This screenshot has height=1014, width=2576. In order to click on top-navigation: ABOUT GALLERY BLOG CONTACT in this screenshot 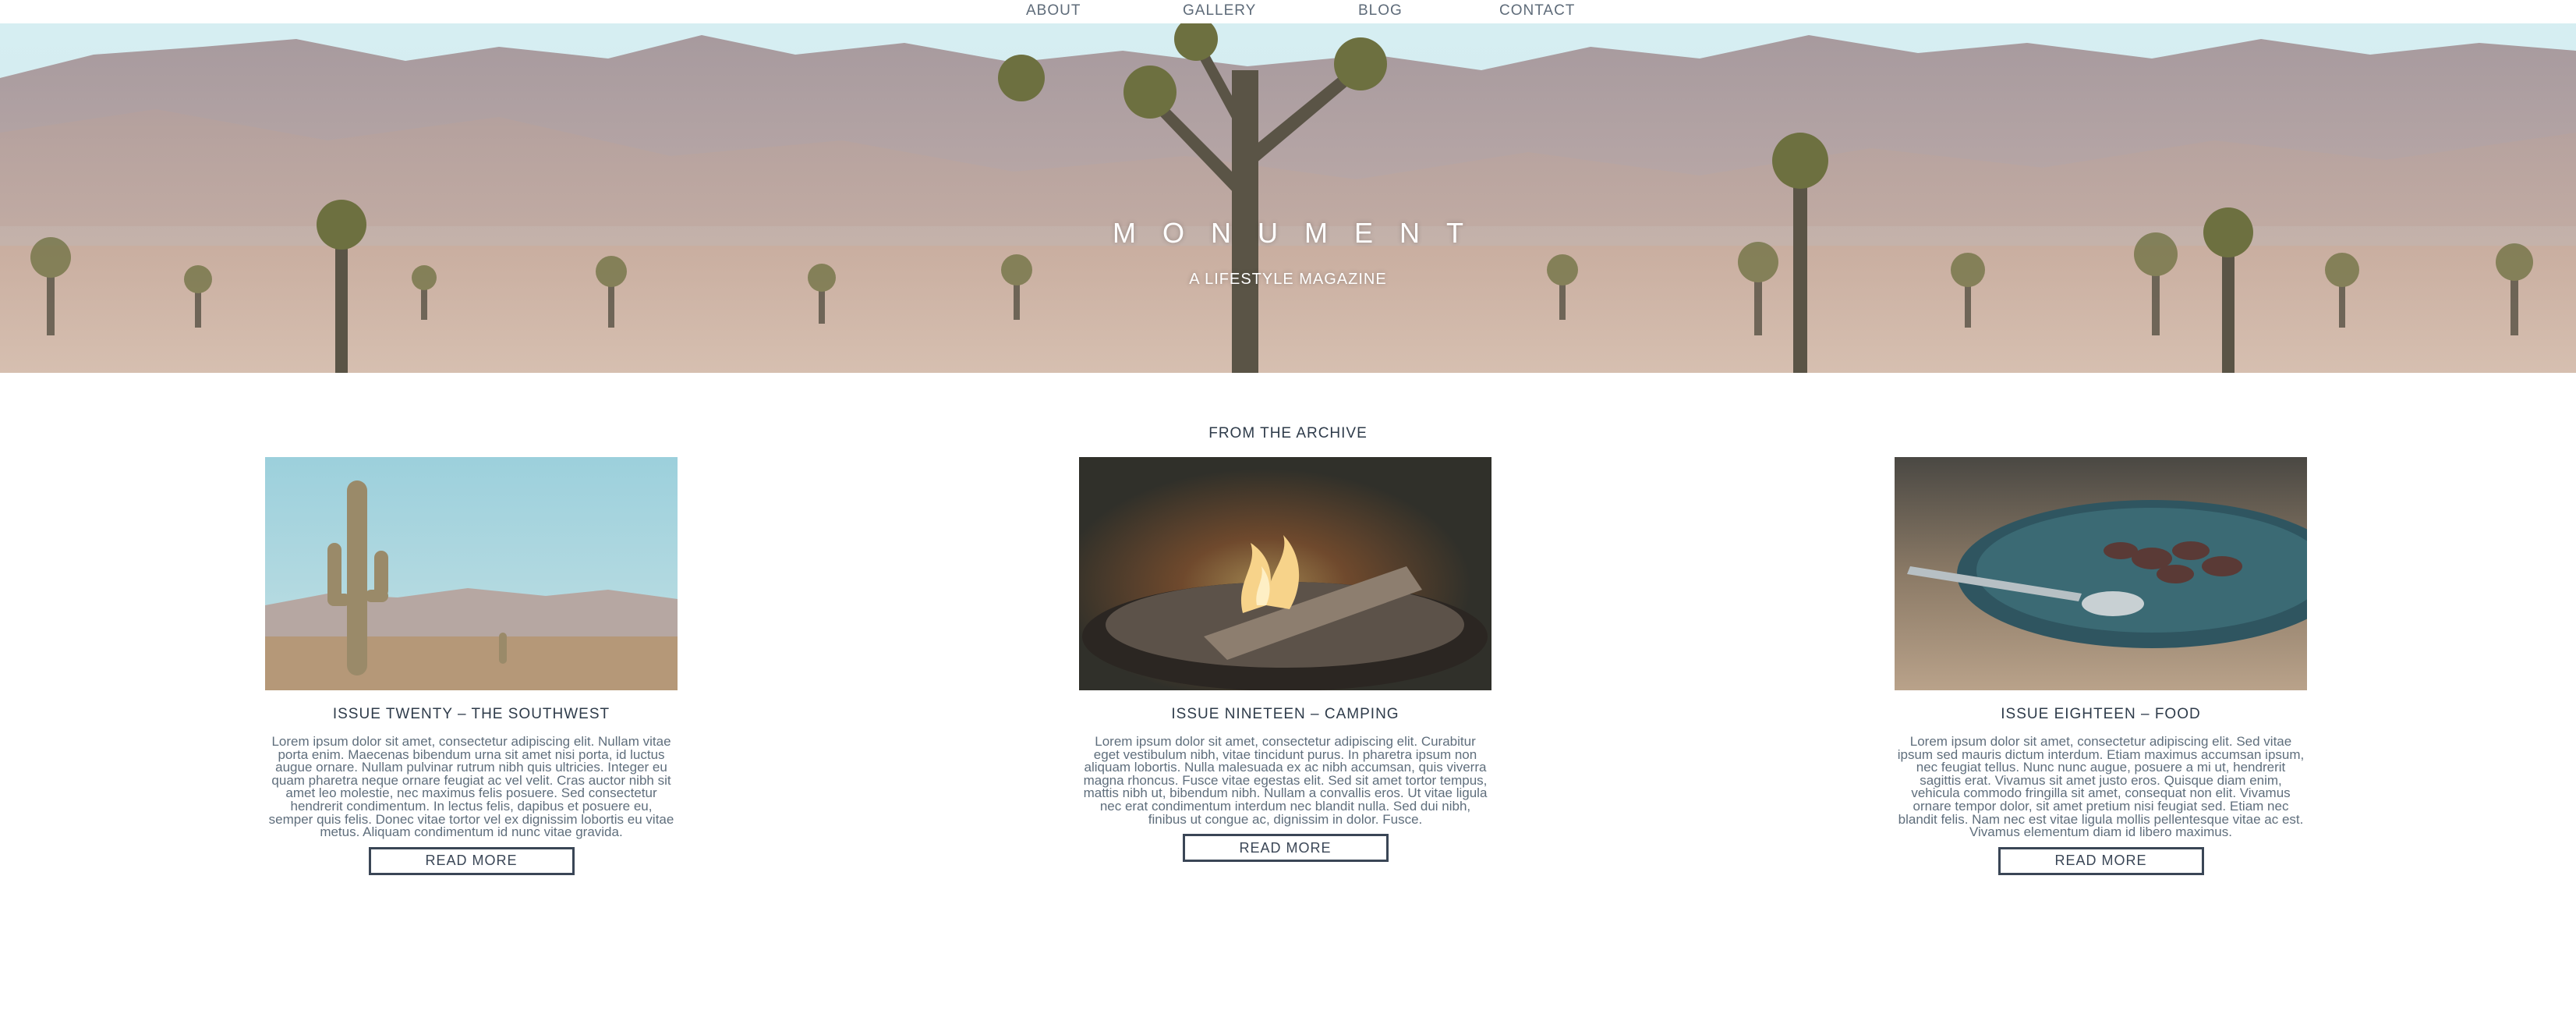, I will do `click(1288, 12)`.